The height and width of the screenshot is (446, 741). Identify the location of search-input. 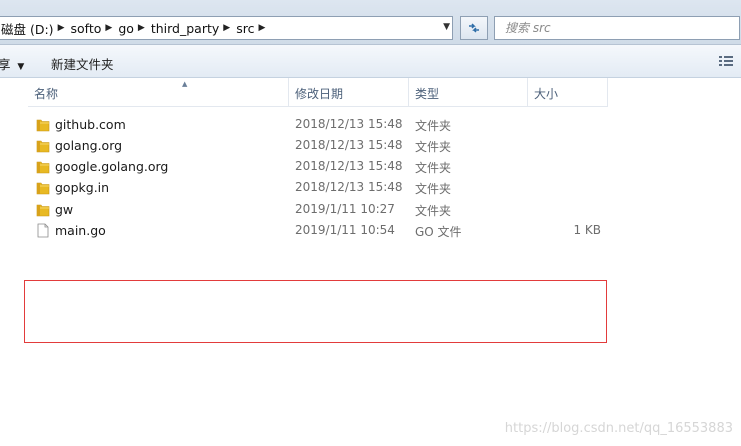
(605, 28).